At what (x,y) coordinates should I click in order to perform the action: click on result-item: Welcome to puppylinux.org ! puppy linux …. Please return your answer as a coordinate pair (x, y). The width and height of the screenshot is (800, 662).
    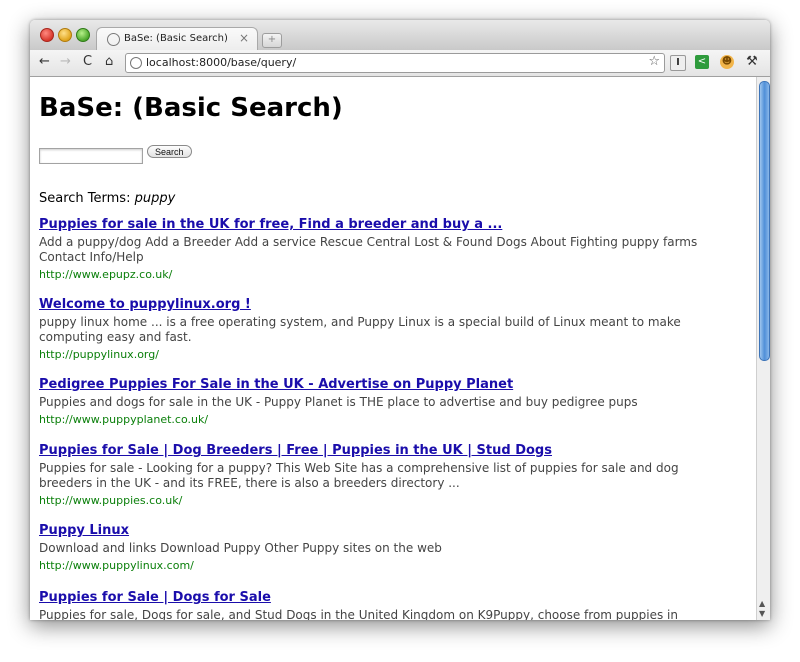
    Looking at the image, I should click on (369, 329).